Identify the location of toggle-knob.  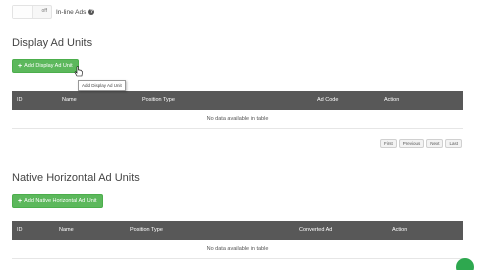
(23, 12).